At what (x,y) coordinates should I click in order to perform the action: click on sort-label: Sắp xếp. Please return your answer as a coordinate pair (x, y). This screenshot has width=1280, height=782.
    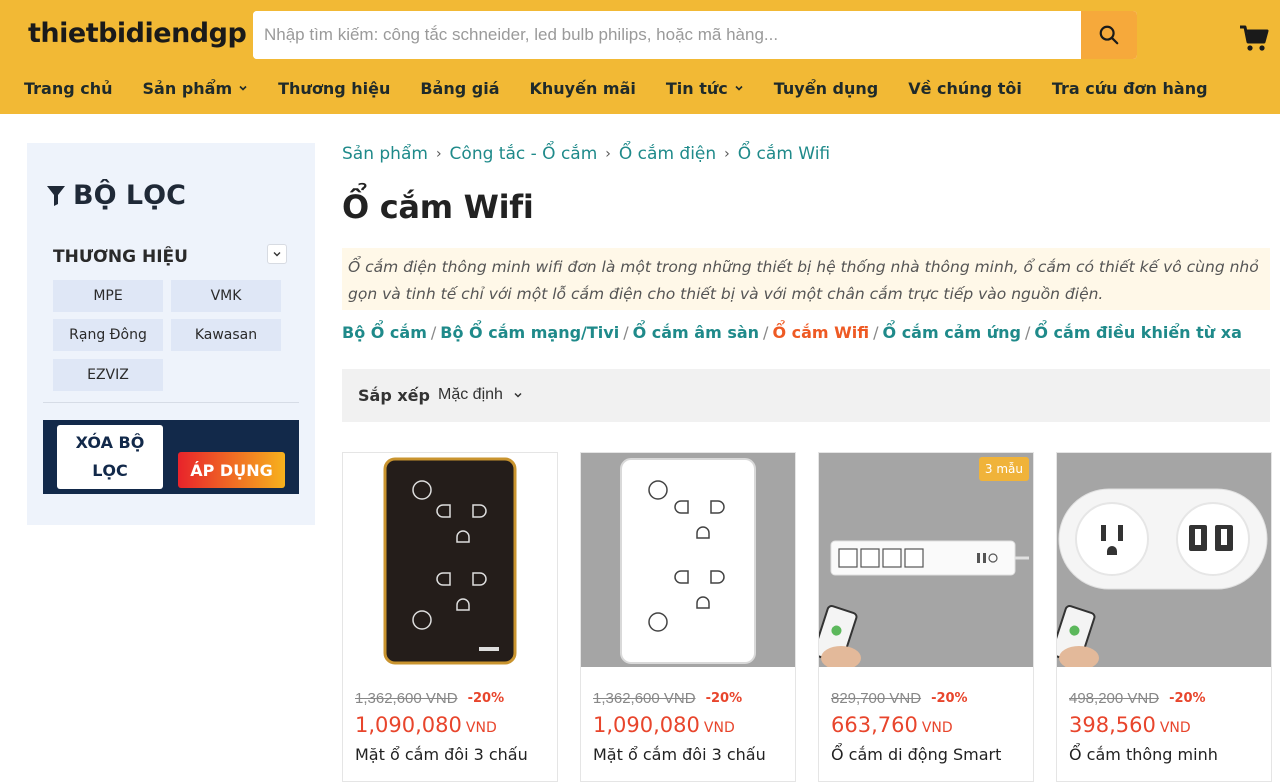
    Looking at the image, I should click on (394, 395).